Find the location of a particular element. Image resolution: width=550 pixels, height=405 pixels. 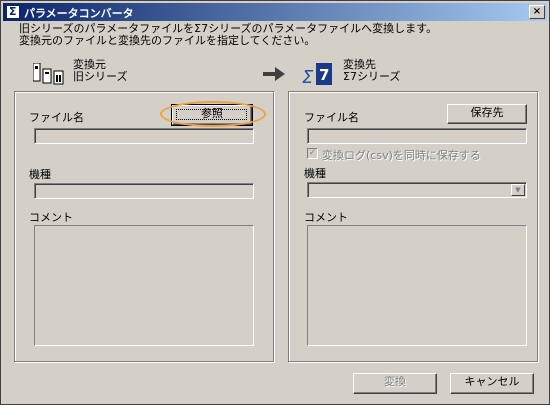

save-as-button: 保存先 is located at coordinates (487, 114).